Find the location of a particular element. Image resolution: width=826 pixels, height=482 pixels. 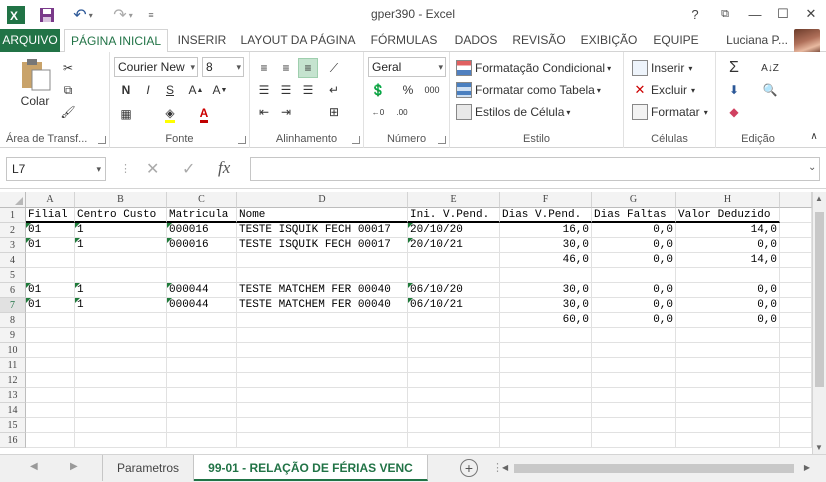

cell-g5 is located at coordinates (634, 275).